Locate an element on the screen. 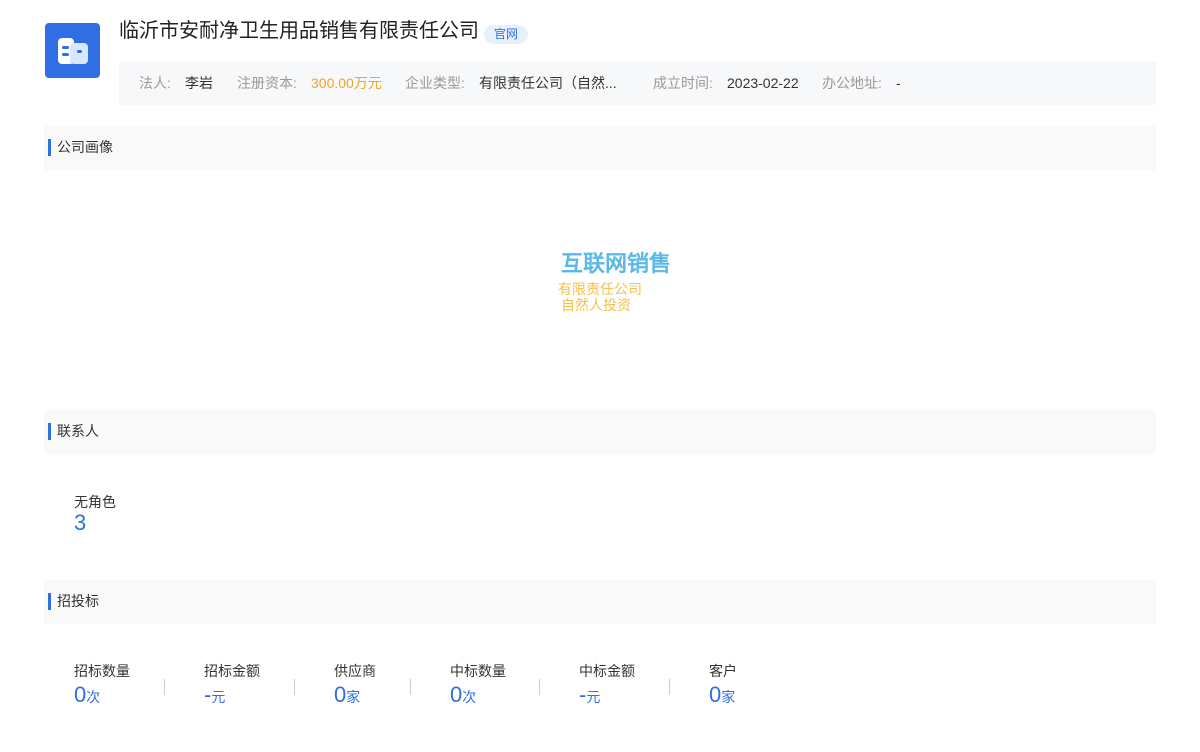 The width and height of the screenshot is (1200, 752). office-address-value: - is located at coordinates (898, 83).